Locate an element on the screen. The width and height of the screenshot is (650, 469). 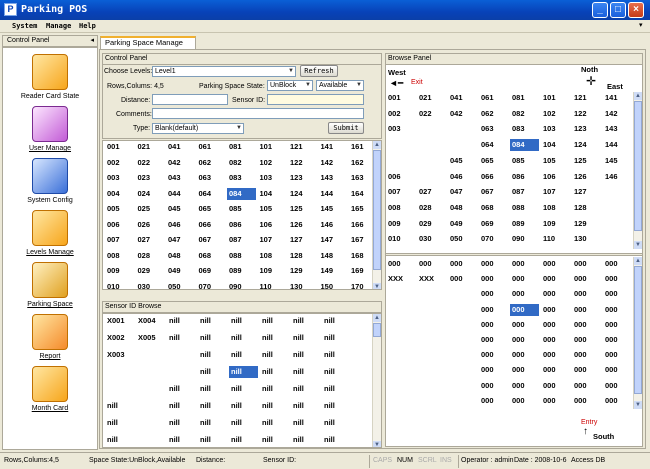
grid-cell: 087 is located at coordinates (234, 240).